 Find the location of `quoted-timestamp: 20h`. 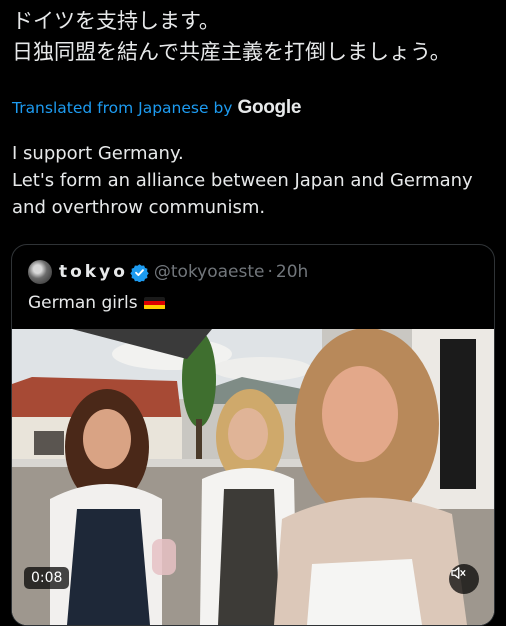

quoted-timestamp: 20h is located at coordinates (292, 272).